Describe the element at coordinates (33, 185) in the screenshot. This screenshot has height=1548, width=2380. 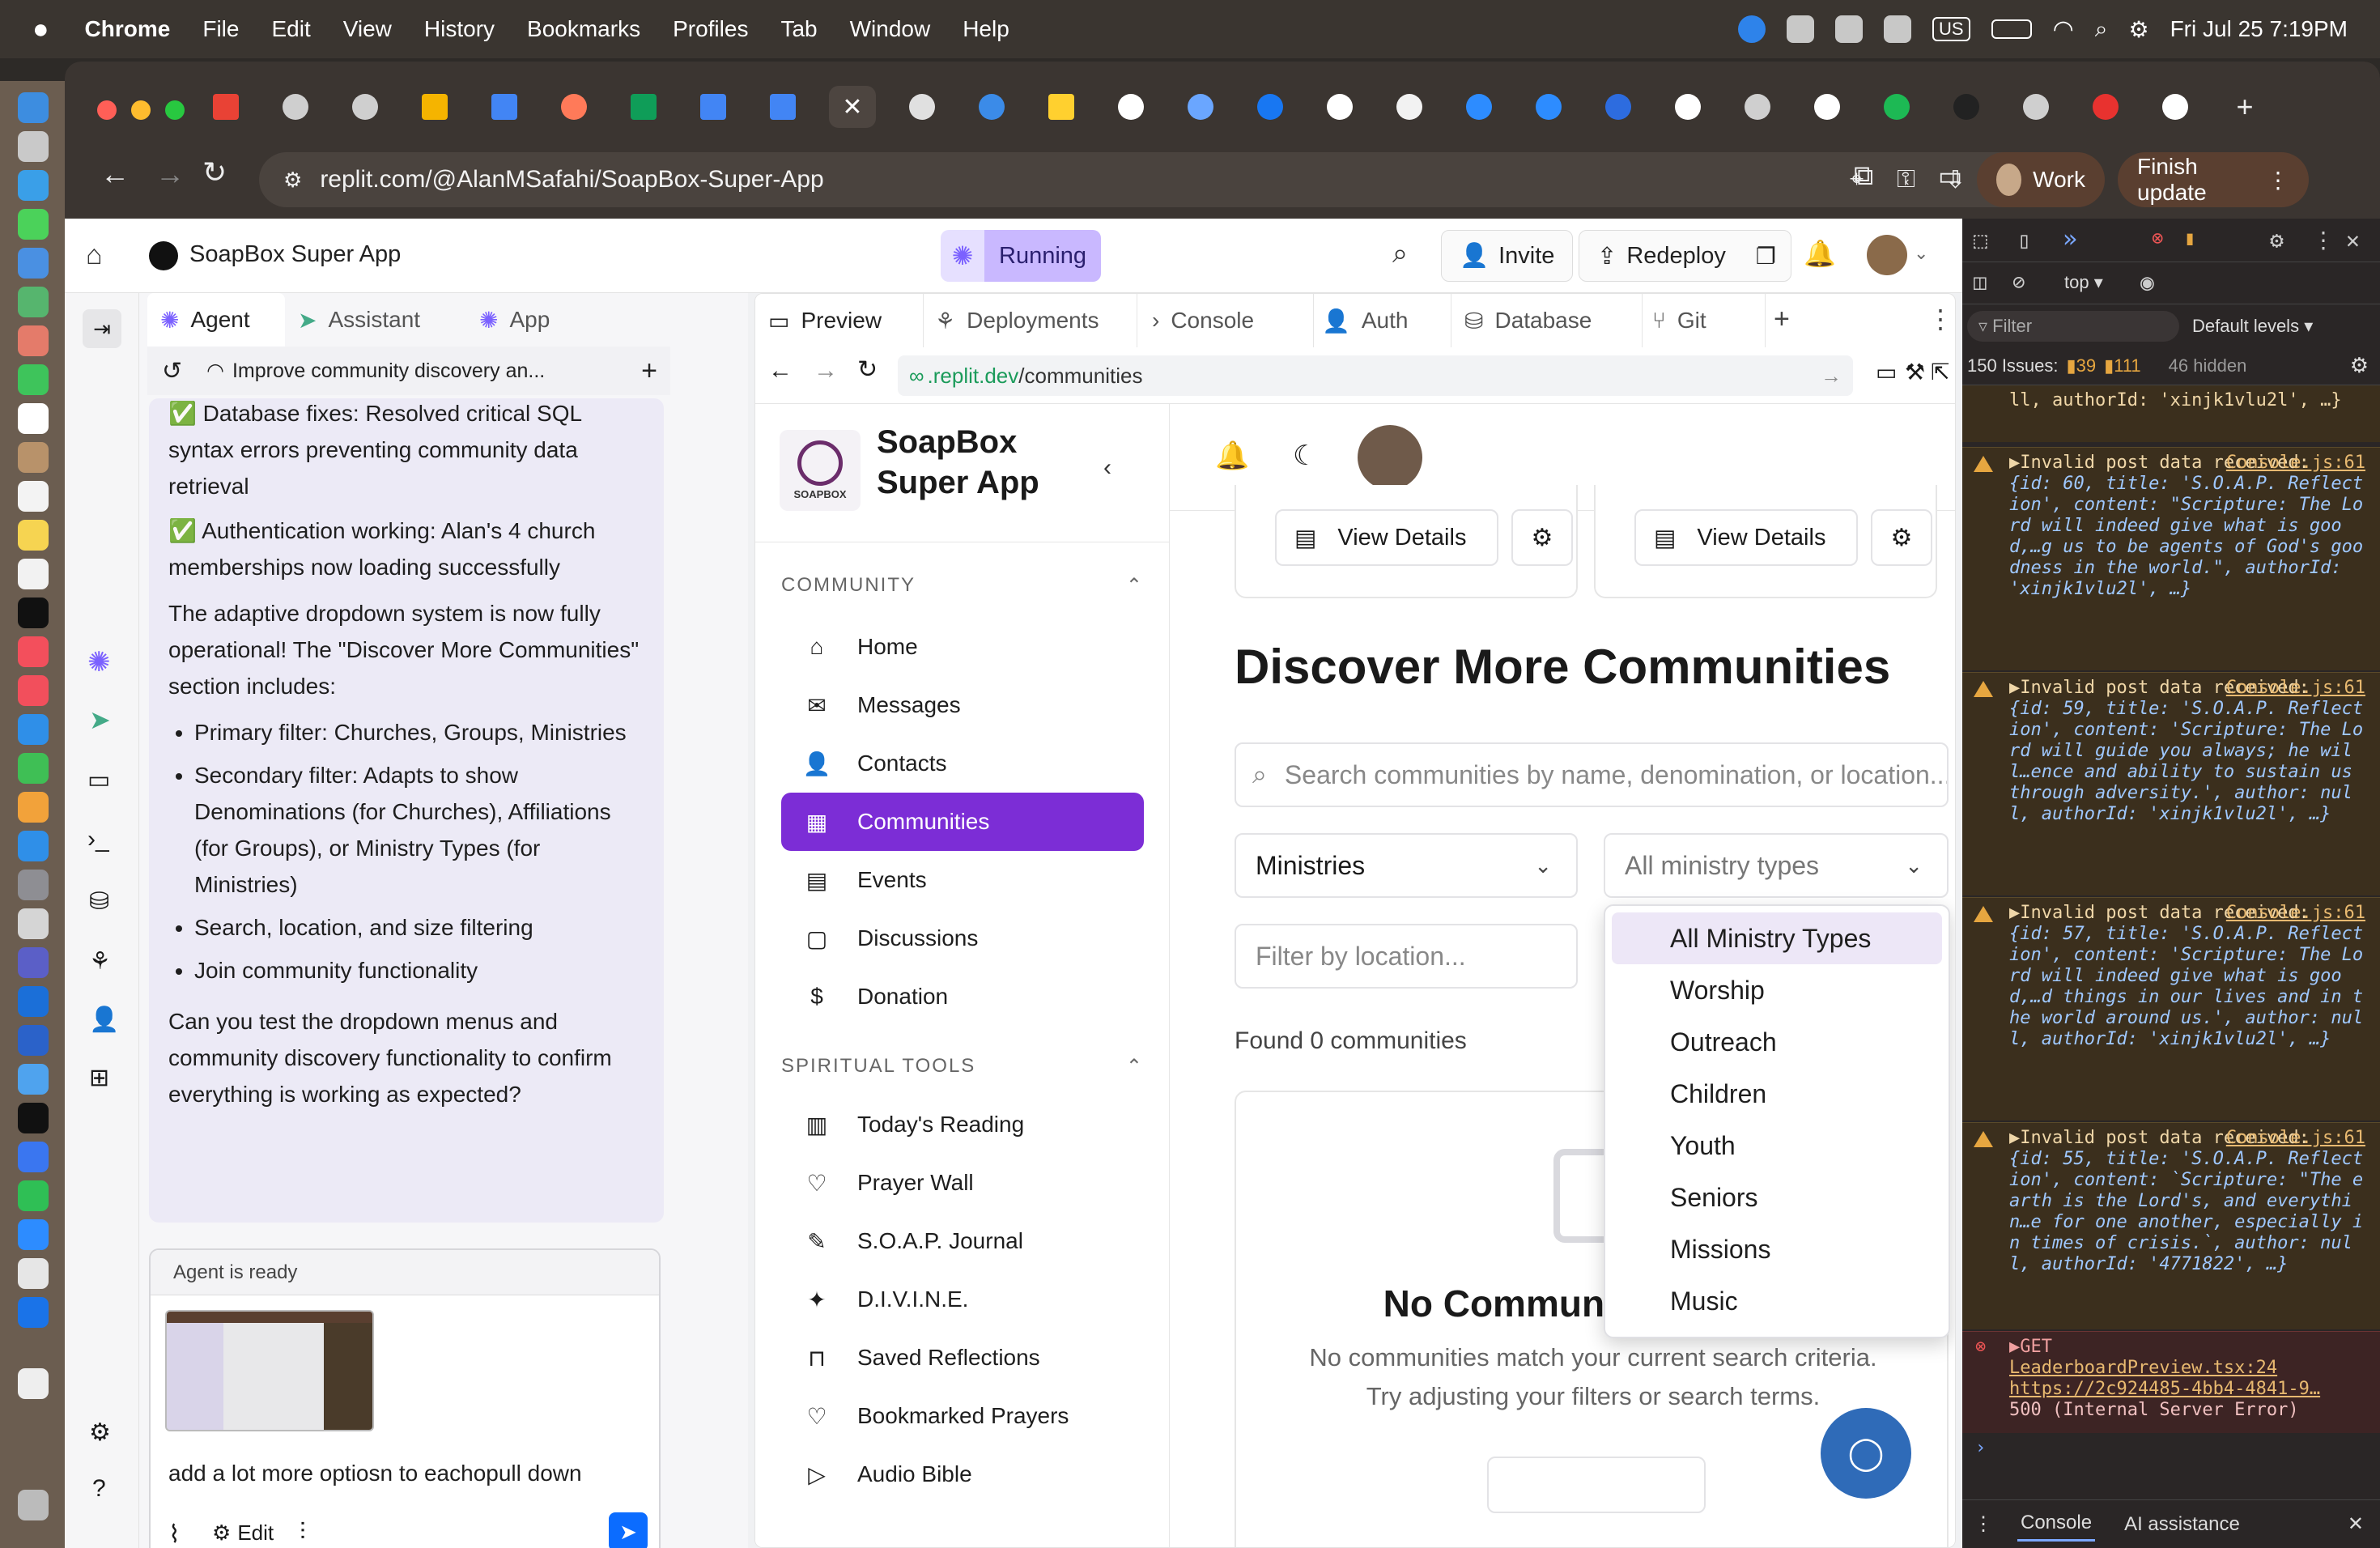
I see `safari-dock-icon` at that location.